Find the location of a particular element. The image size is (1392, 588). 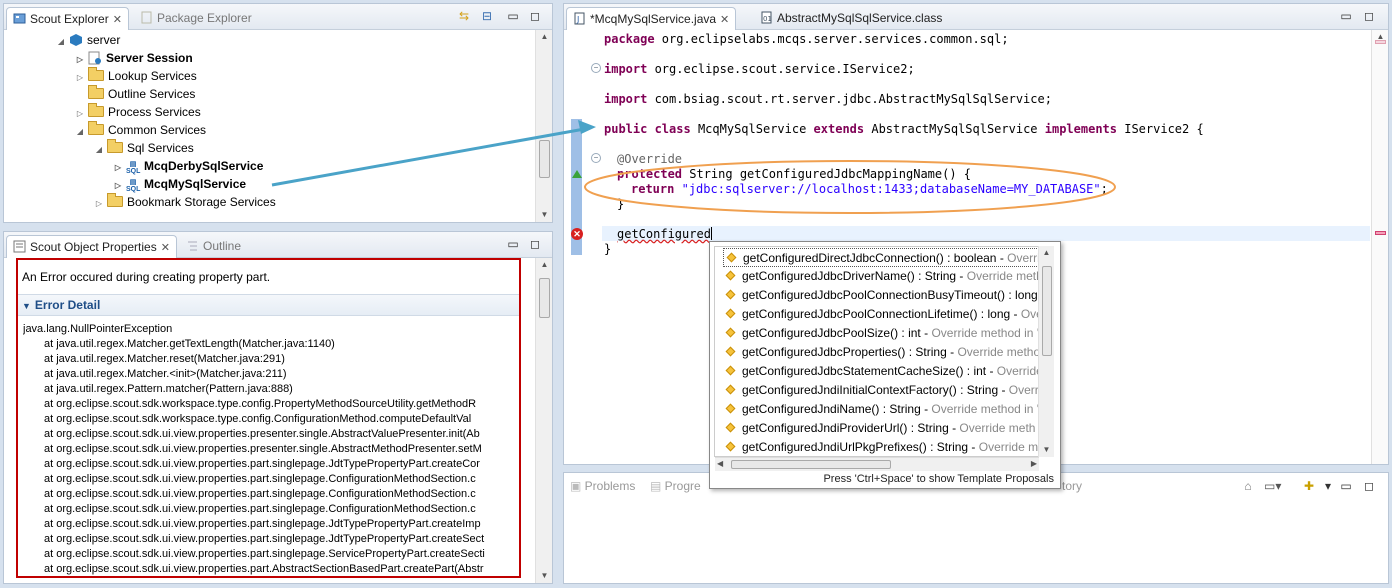

tab-outline: Outline is located at coordinates (213, 246).